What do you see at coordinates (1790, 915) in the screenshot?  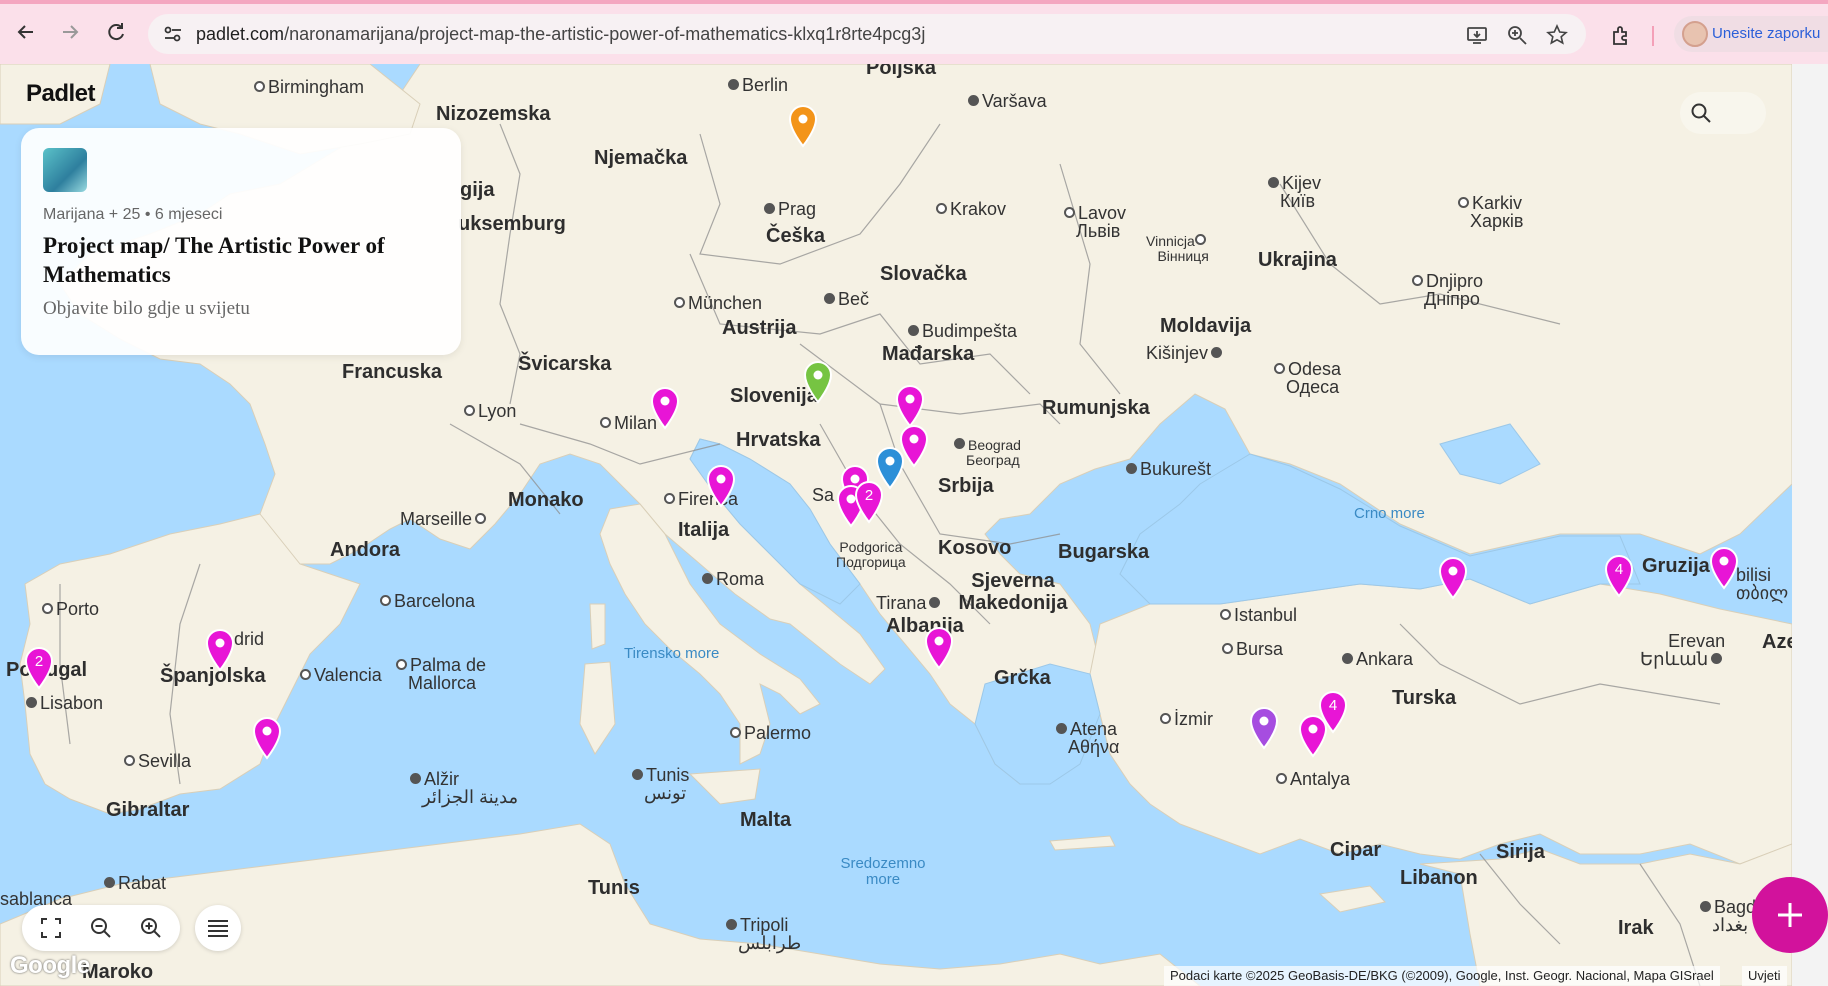 I see `add-post-button` at bounding box center [1790, 915].